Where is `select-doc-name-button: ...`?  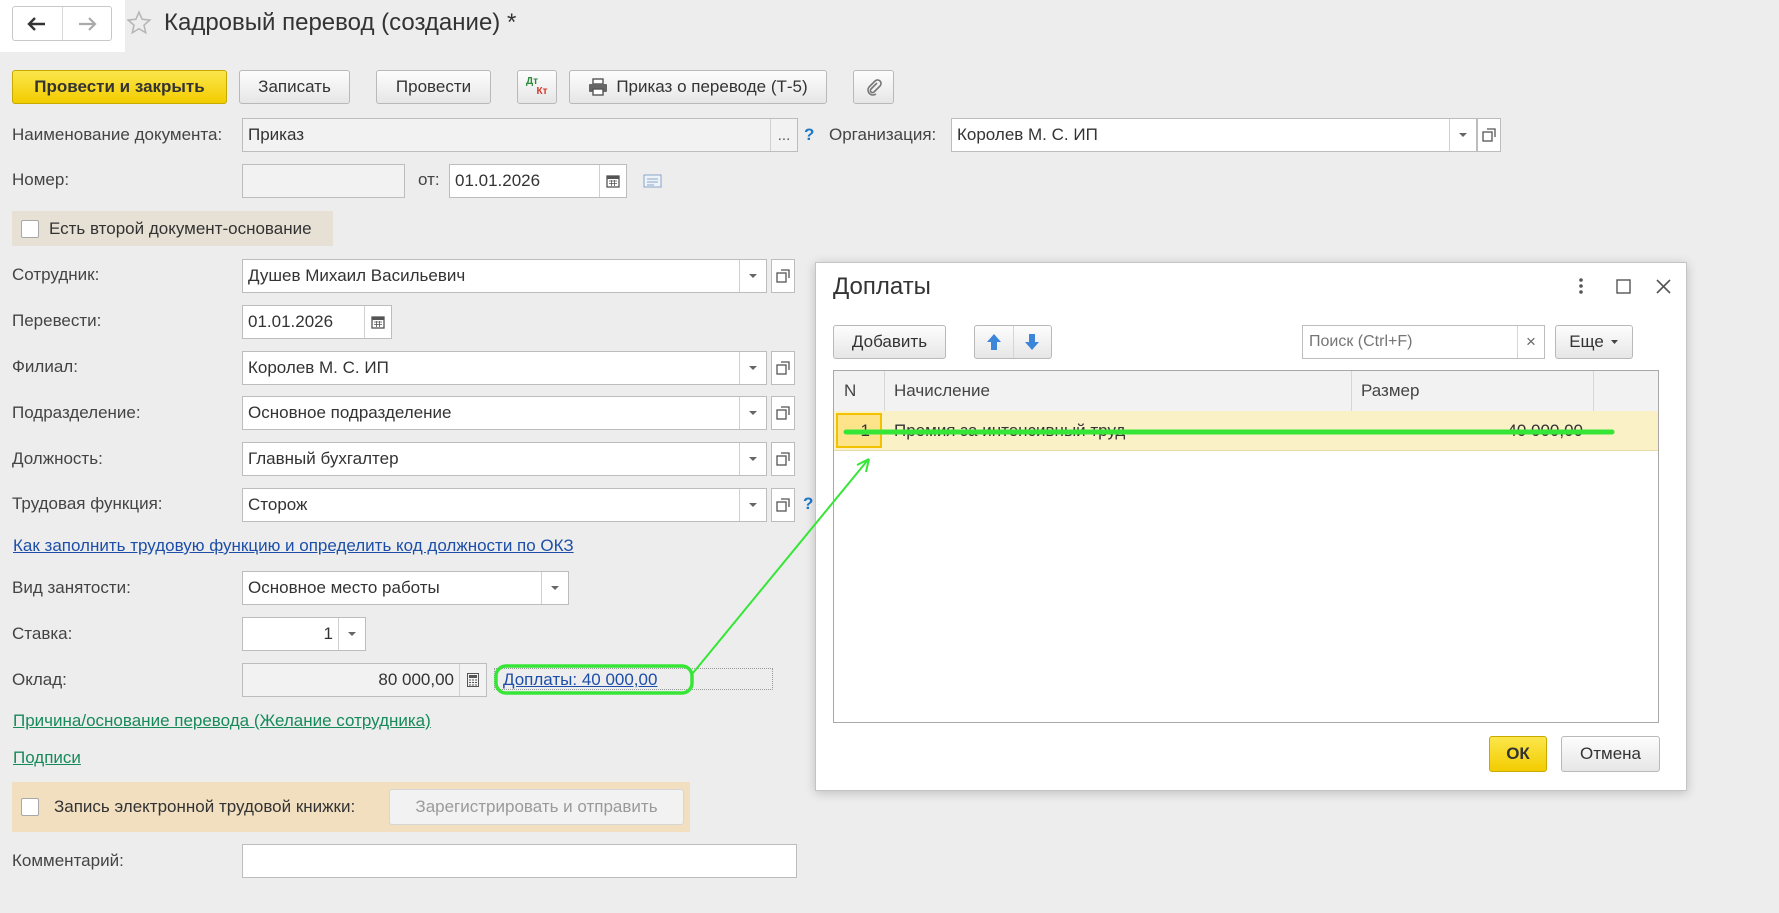 select-doc-name-button: ... is located at coordinates (783, 135).